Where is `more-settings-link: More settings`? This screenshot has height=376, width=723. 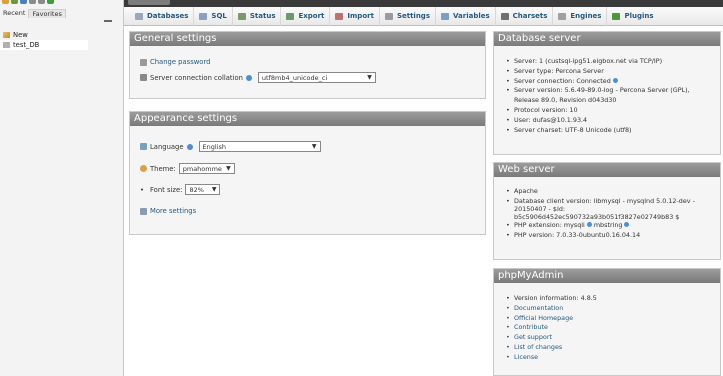
more-settings-link: More settings is located at coordinates (173, 211).